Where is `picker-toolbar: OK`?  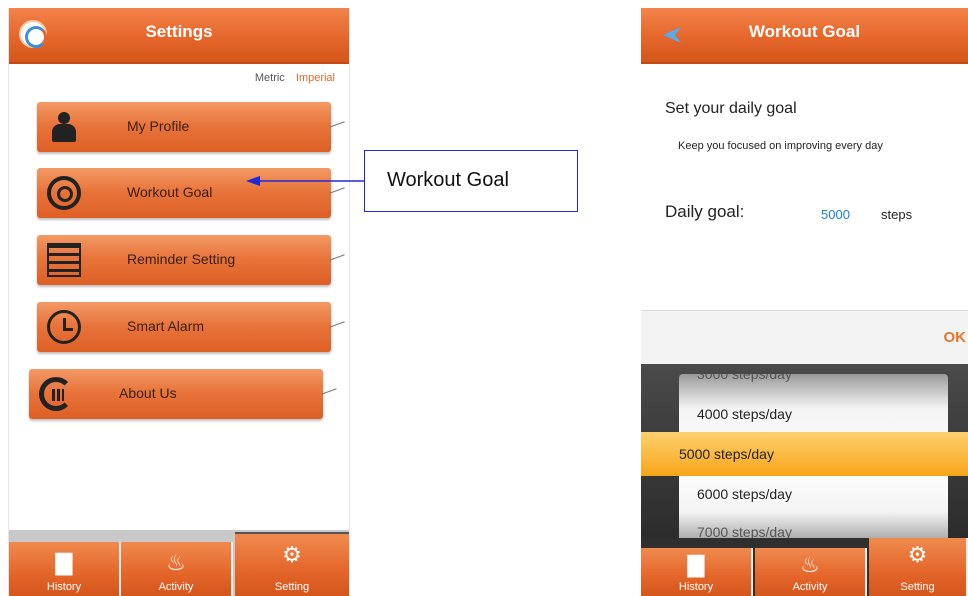
picker-toolbar: OK is located at coordinates (804, 337).